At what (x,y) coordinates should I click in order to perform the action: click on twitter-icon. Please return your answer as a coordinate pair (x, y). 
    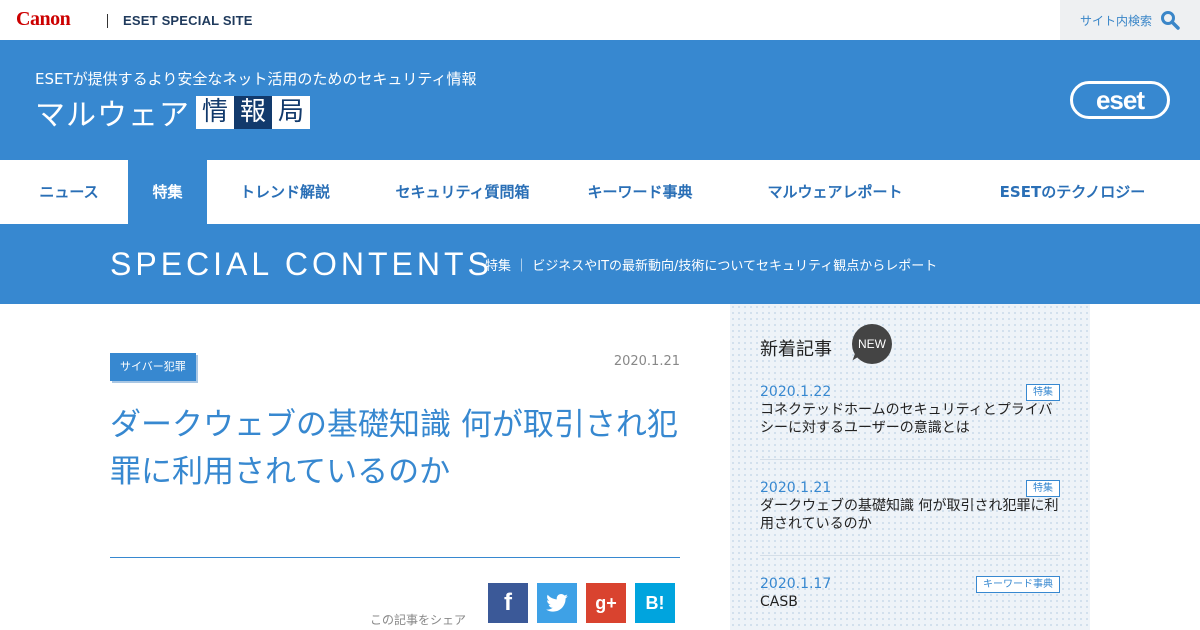
    Looking at the image, I should click on (557, 603).